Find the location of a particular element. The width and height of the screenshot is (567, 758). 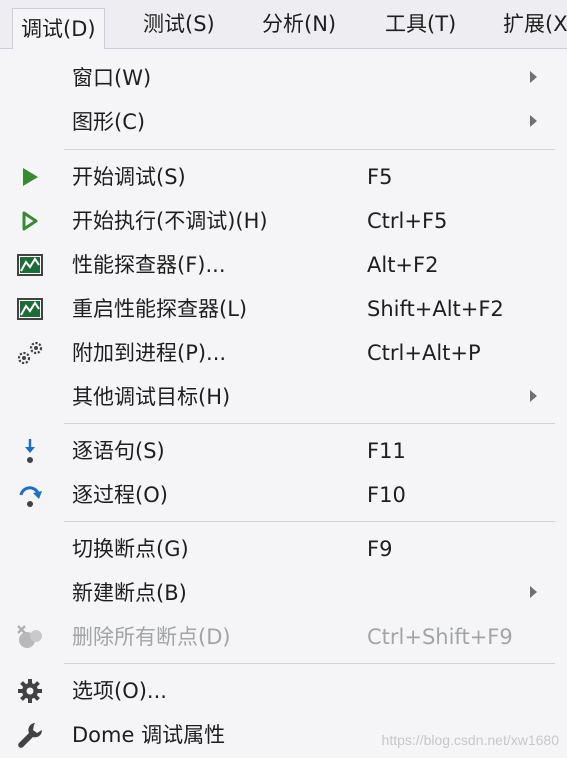

menu-item-label: 开始调试(S) is located at coordinates (129, 177).